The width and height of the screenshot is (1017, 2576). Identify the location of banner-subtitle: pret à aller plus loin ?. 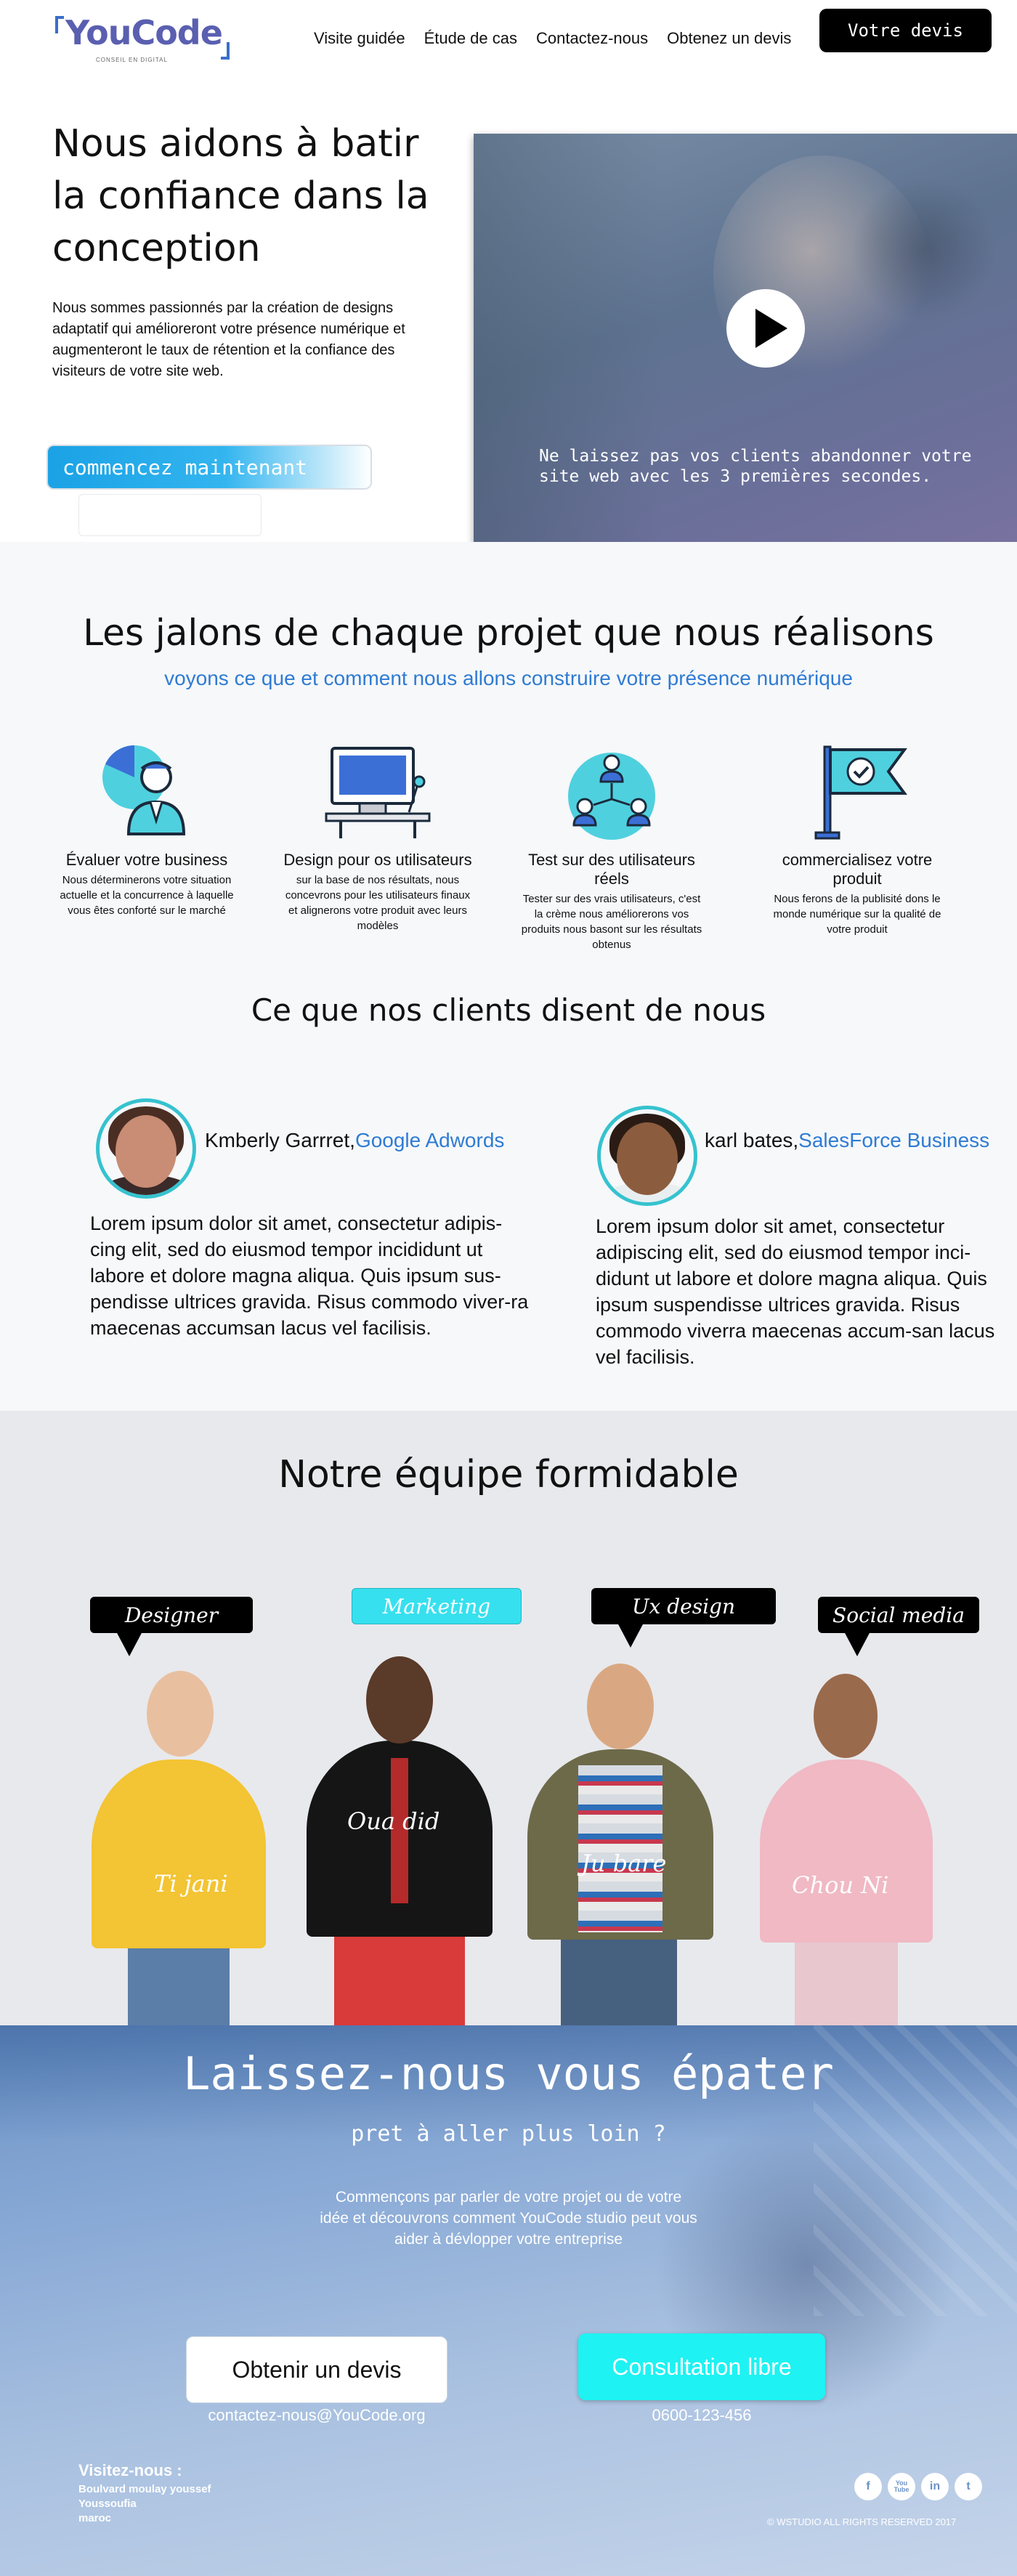
(508, 2134).